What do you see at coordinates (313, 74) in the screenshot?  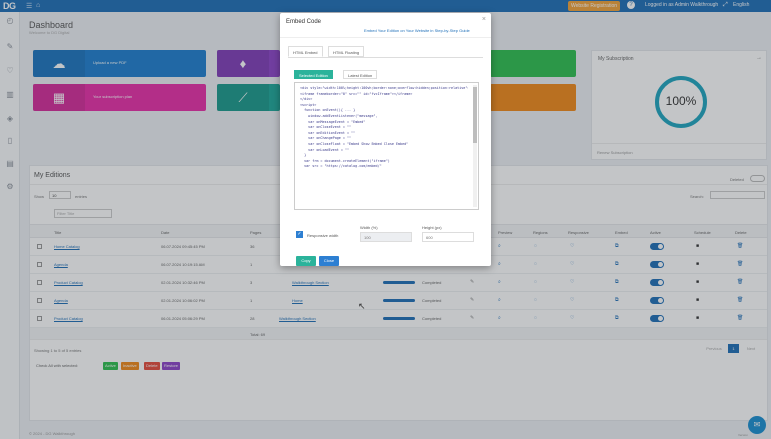 I see `tab-selected-edition: Selected Edition` at bounding box center [313, 74].